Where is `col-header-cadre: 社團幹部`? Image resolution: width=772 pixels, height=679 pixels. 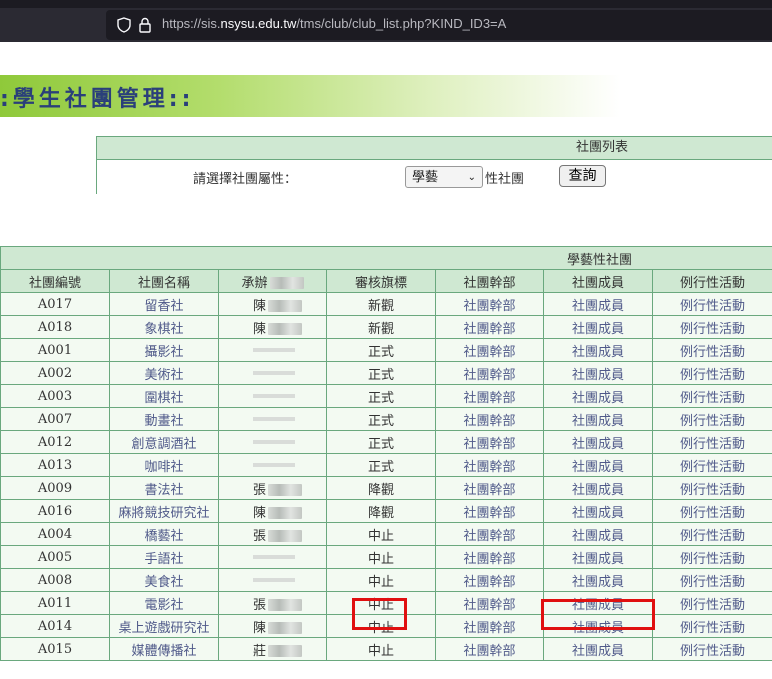
col-header-cadre: 社團幹部 is located at coordinates (489, 281).